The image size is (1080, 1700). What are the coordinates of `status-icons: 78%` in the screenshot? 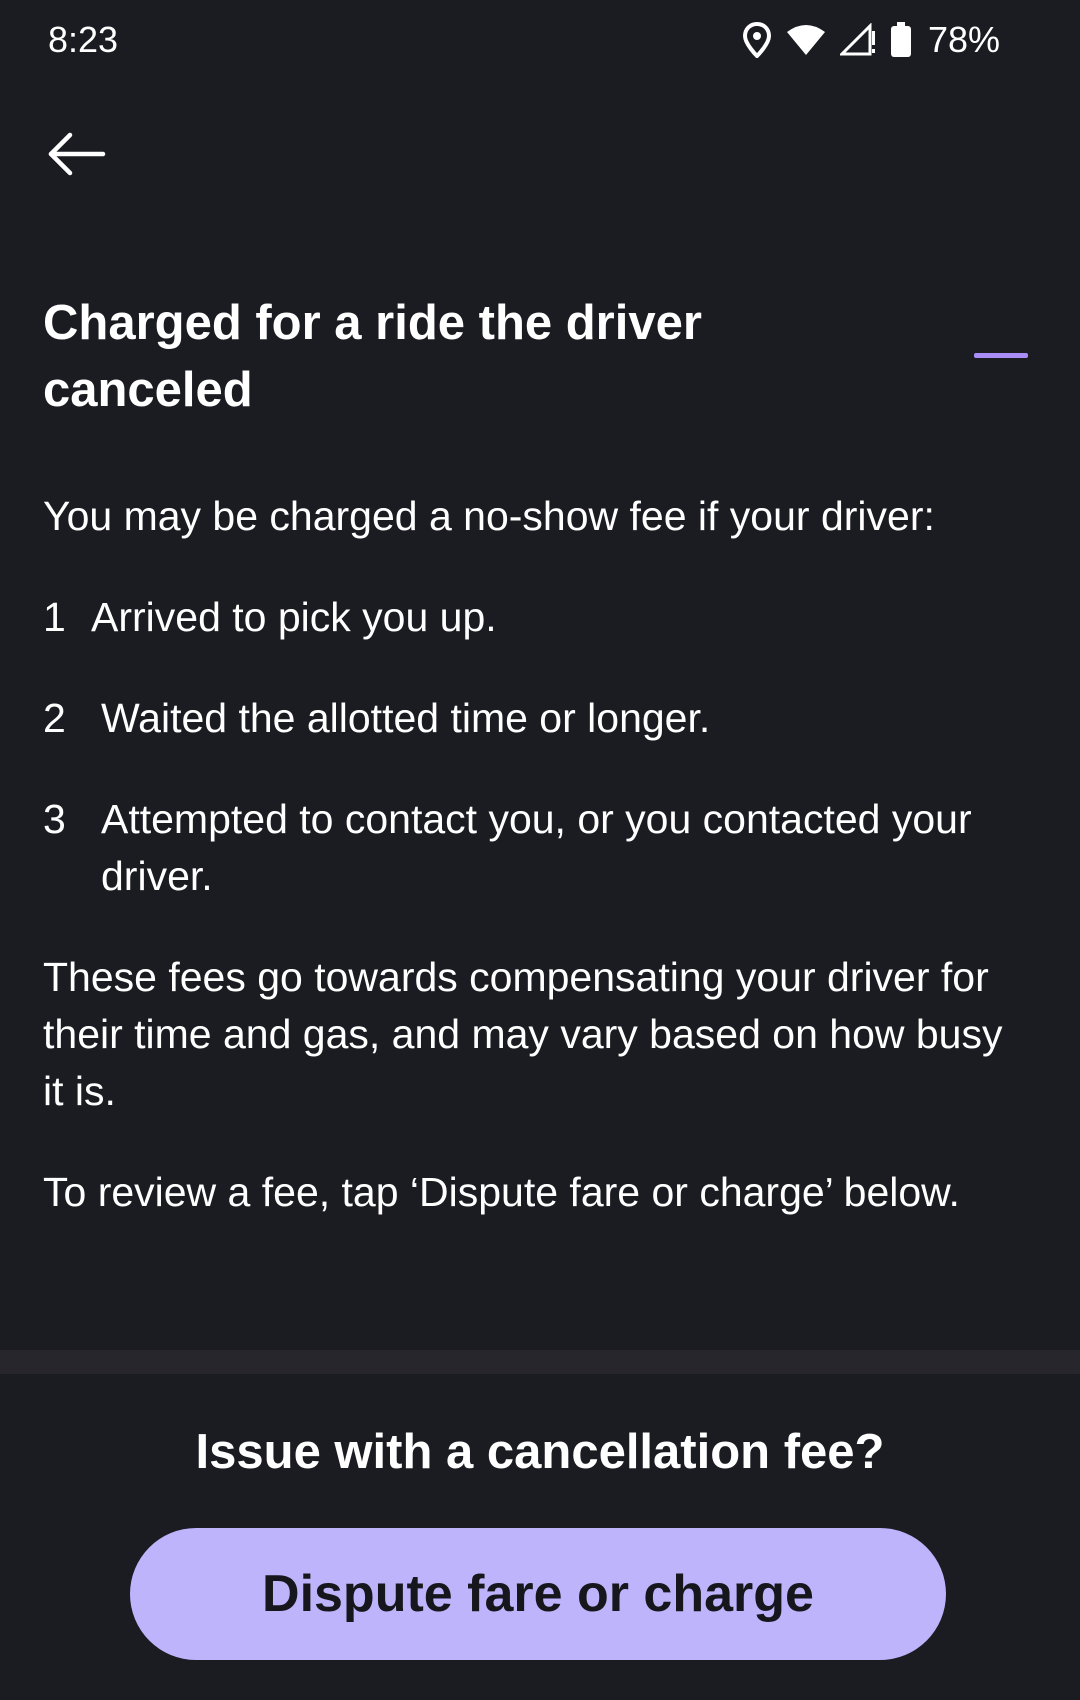 It's located at (871, 40).